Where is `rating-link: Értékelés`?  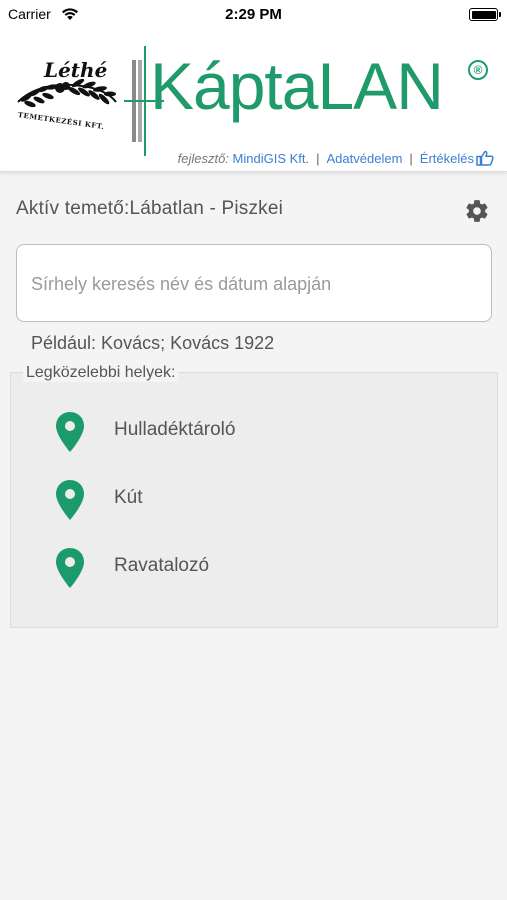 rating-link: Értékelés is located at coordinates (456, 158).